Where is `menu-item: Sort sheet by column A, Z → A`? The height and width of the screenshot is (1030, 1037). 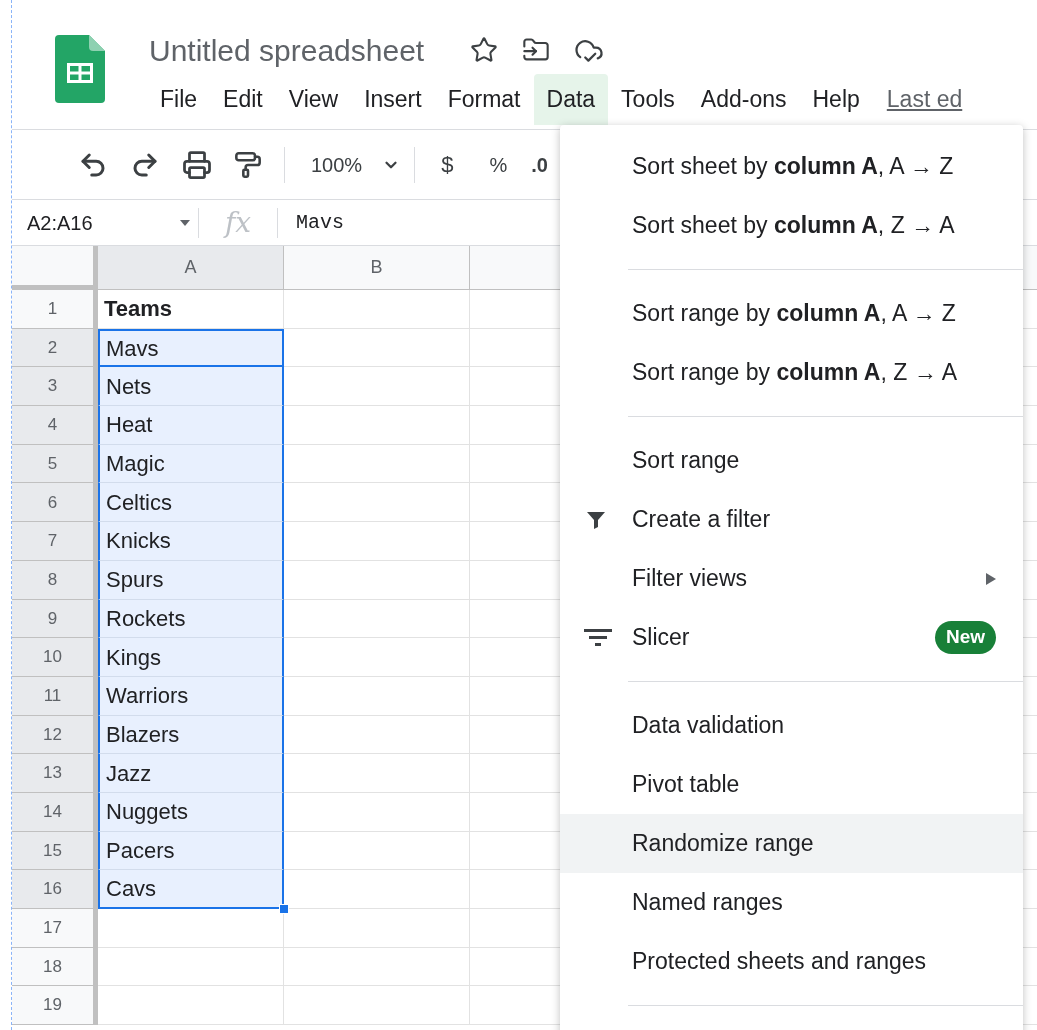 menu-item: Sort sheet by column A, Z → A is located at coordinates (791, 225).